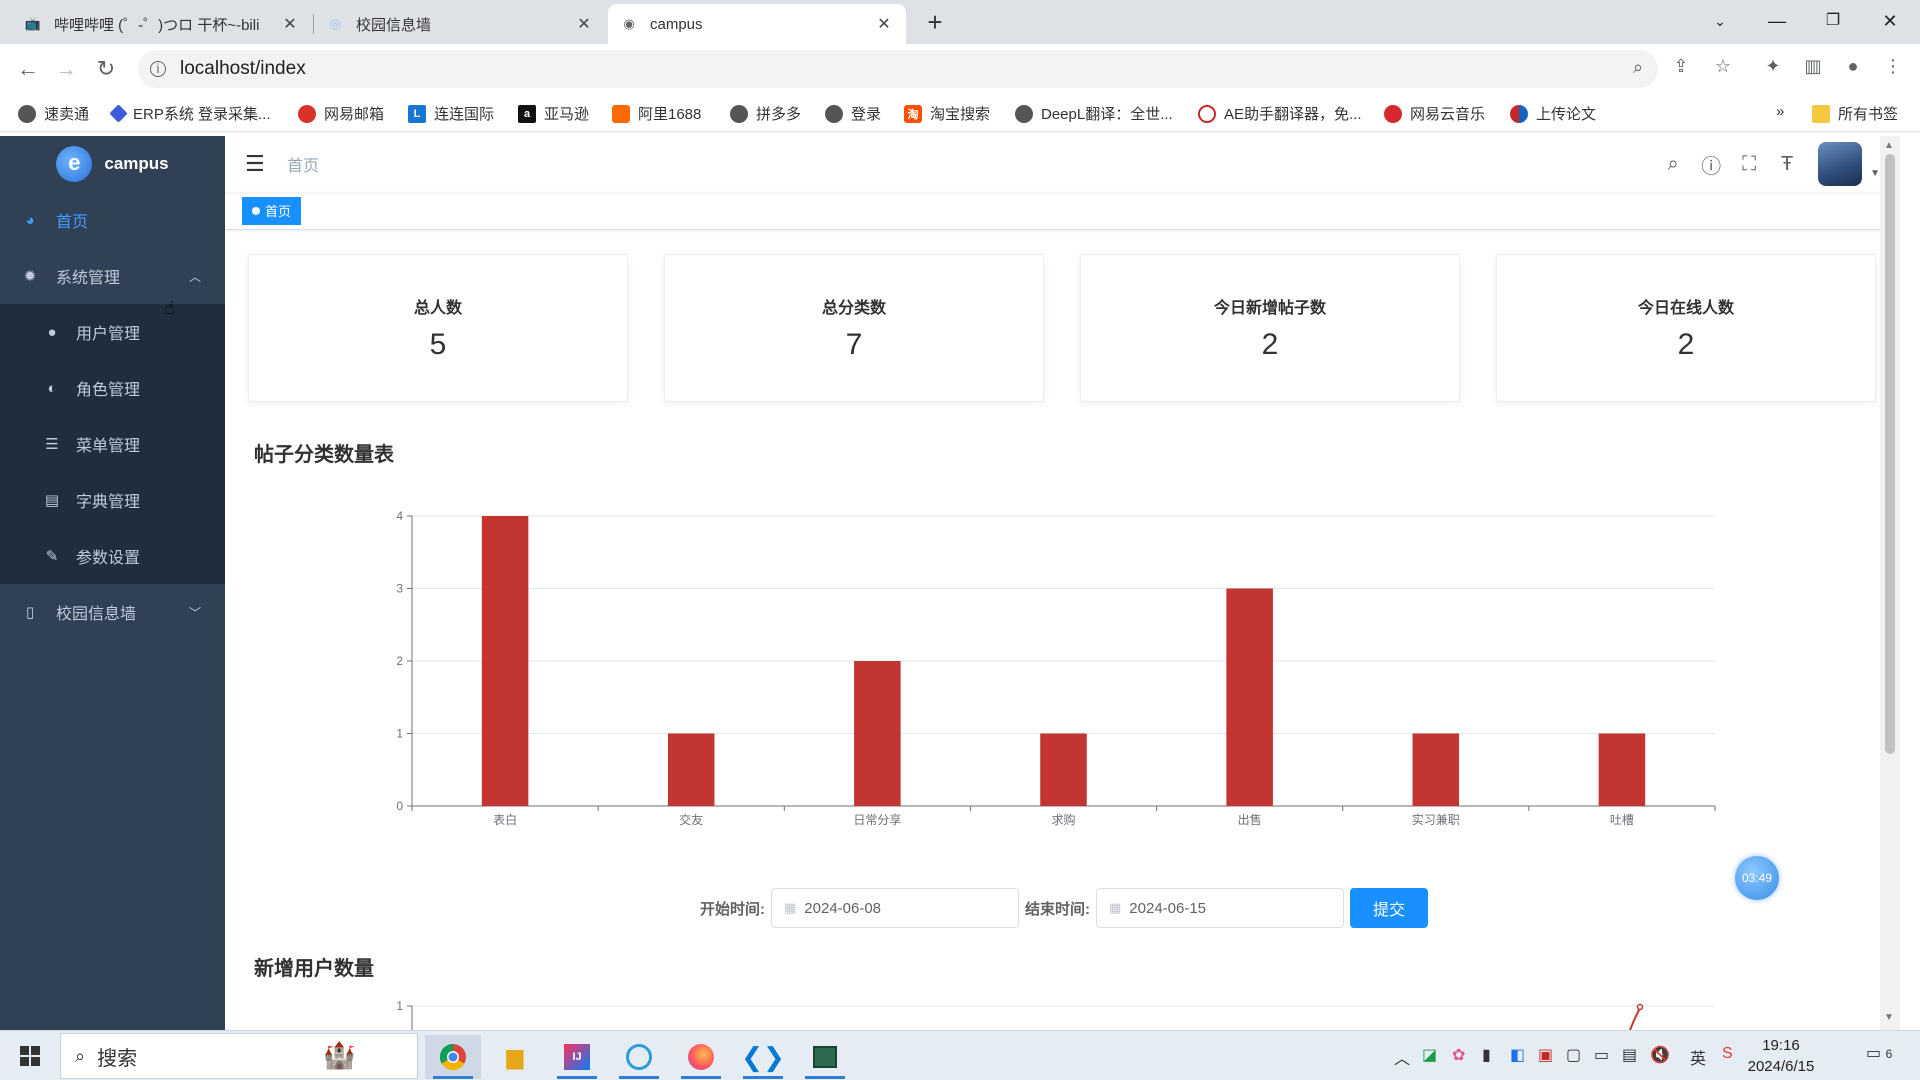 Image resolution: width=1920 pixels, height=1080 pixels. I want to click on bookmark-item: 网易云音乐, so click(1434, 113).